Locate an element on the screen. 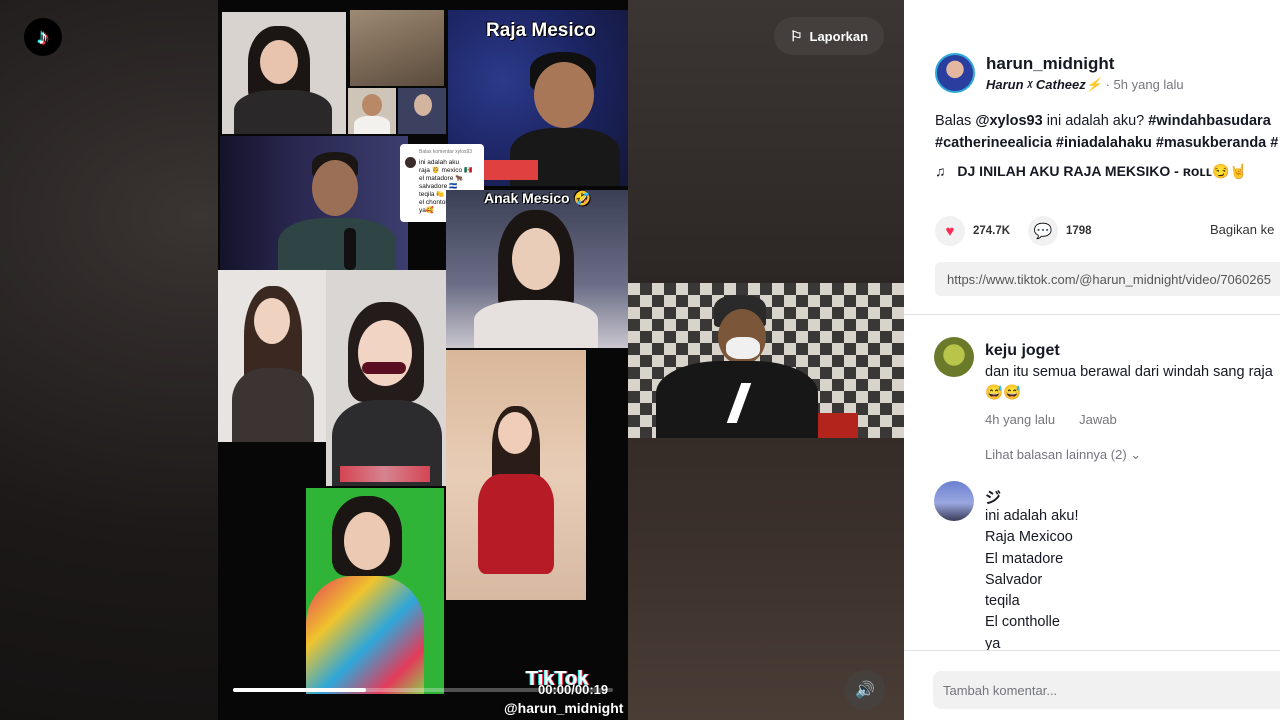 The image size is (1280, 720). sticker-header: Balas komentar xylos93 is located at coordinates (446, 152).